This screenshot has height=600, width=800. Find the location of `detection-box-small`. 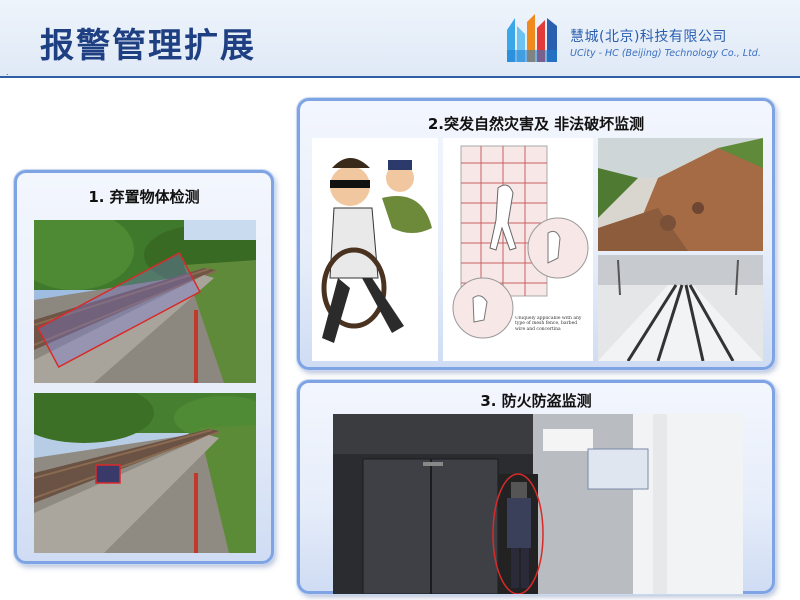

detection-box-small is located at coordinates (108, 474).